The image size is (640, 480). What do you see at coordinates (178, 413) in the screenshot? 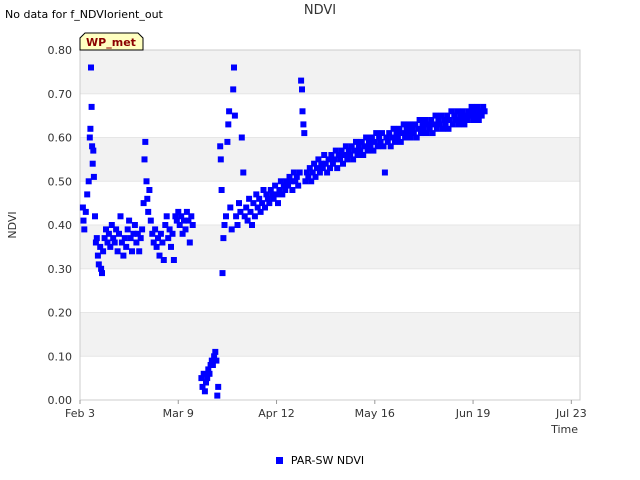
I see `x-tick-label: Mar 9` at bounding box center [178, 413].